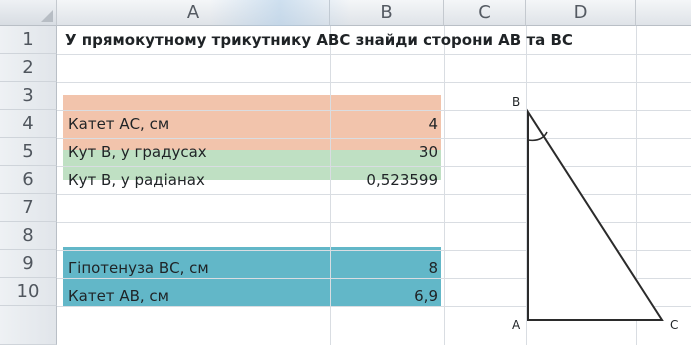 The width and height of the screenshot is (691, 345). What do you see at coordinates (516, 102) in the screenshot?
I see `vertex-label-b: B` at bounding box center [516, 102].